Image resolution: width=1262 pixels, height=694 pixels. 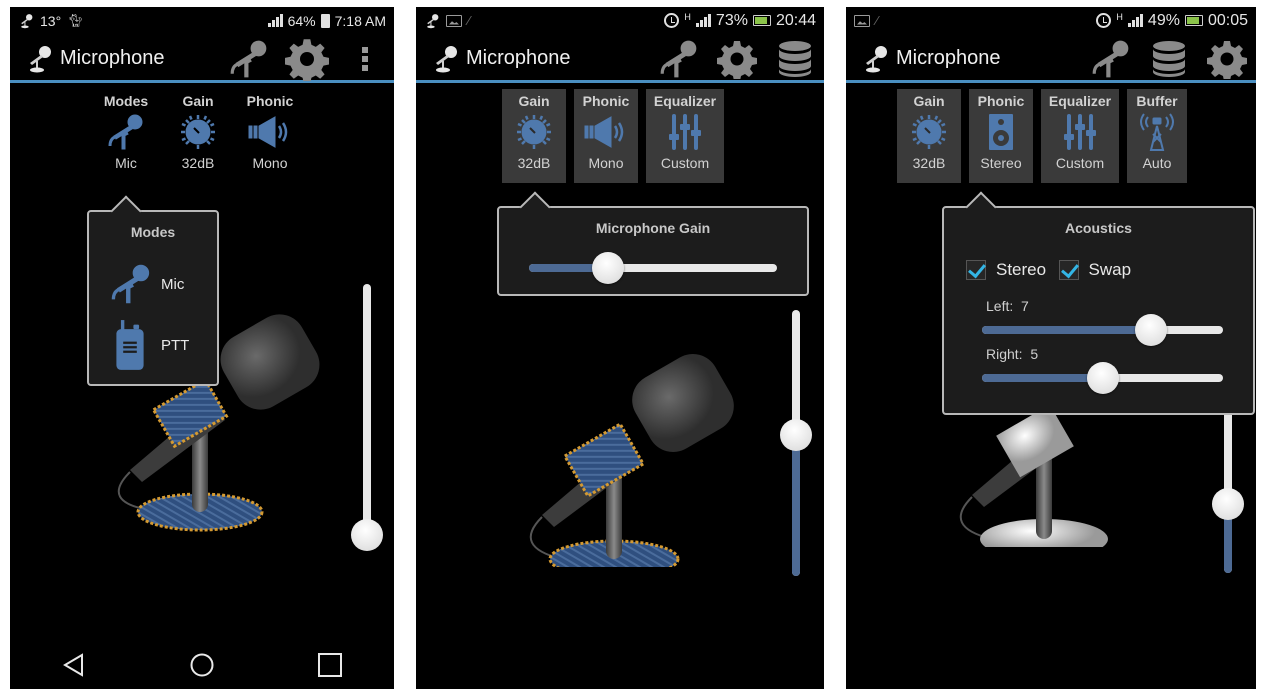 I want to click on gain-slider, so click(x=653, y=268).